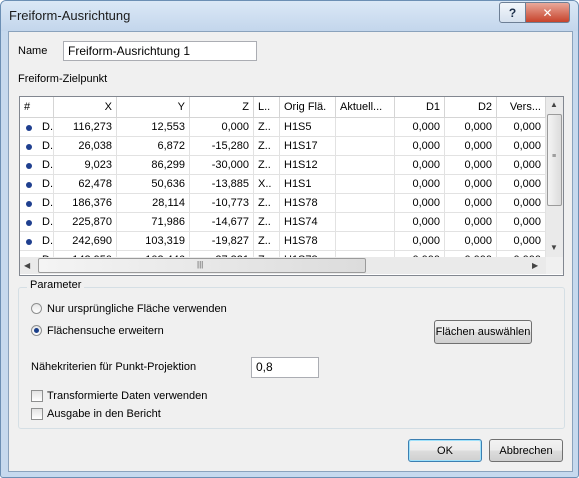 The width and height of the screenshot is (579, 478). What do you see at coordinates (104, 414) in the screenshot?
I see `report-output-label: Ausgabe in den Bericht` at bounding box center [104, 414].